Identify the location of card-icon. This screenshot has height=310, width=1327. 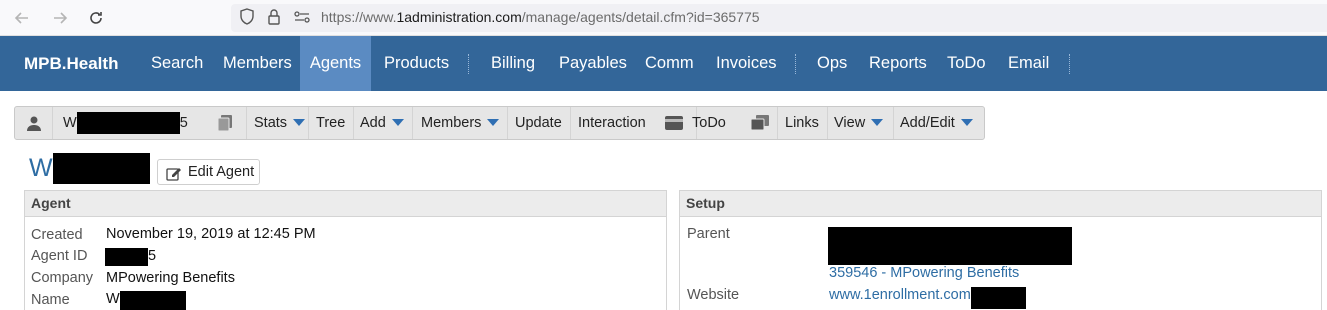
(674, 123).